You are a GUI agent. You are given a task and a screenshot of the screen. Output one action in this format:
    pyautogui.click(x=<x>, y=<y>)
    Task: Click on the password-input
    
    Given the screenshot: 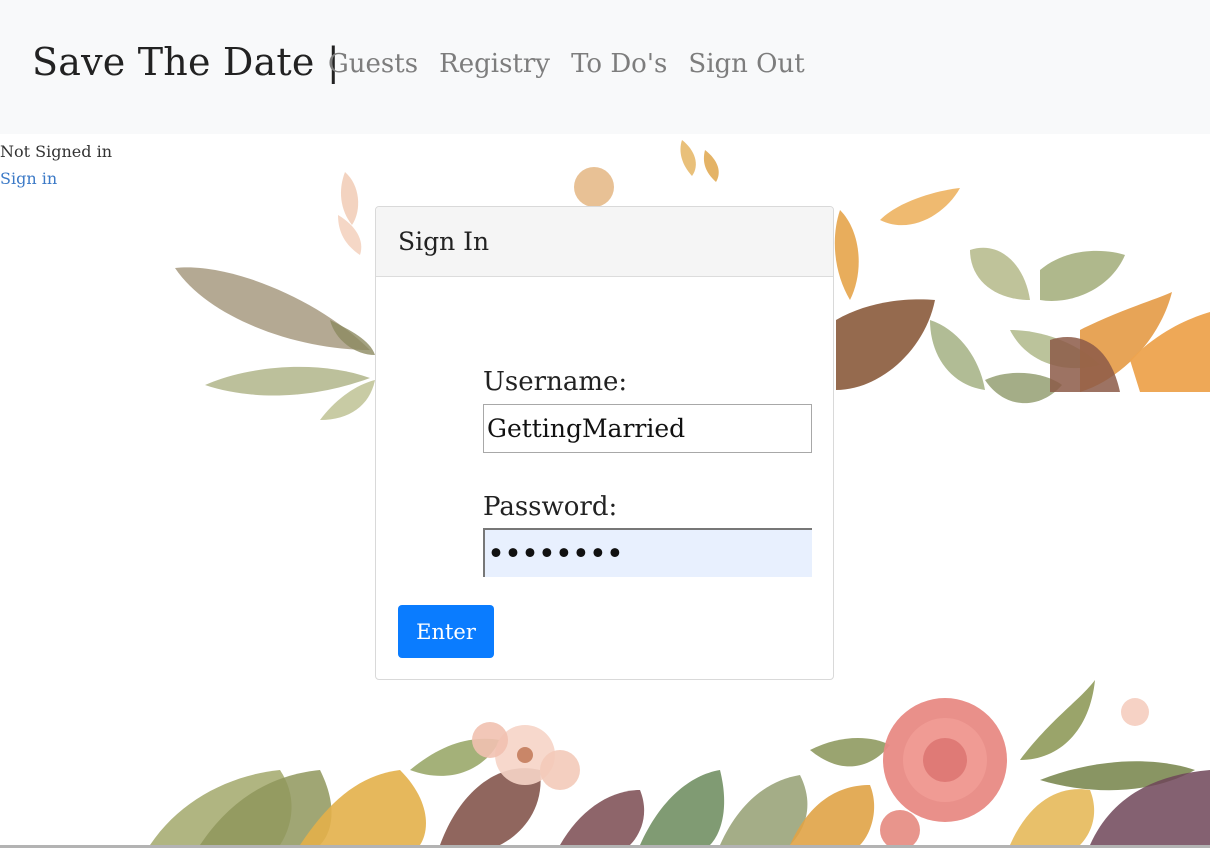 What is the action you would take?
    pyautogui.click(x=647, y=552)
    